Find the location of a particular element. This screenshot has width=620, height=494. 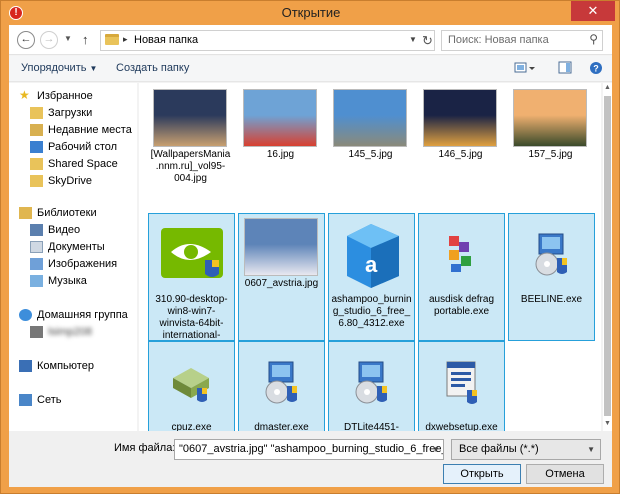

search-input: Поиск: Новая папка ⚲ is located at coordinates (522, 40).